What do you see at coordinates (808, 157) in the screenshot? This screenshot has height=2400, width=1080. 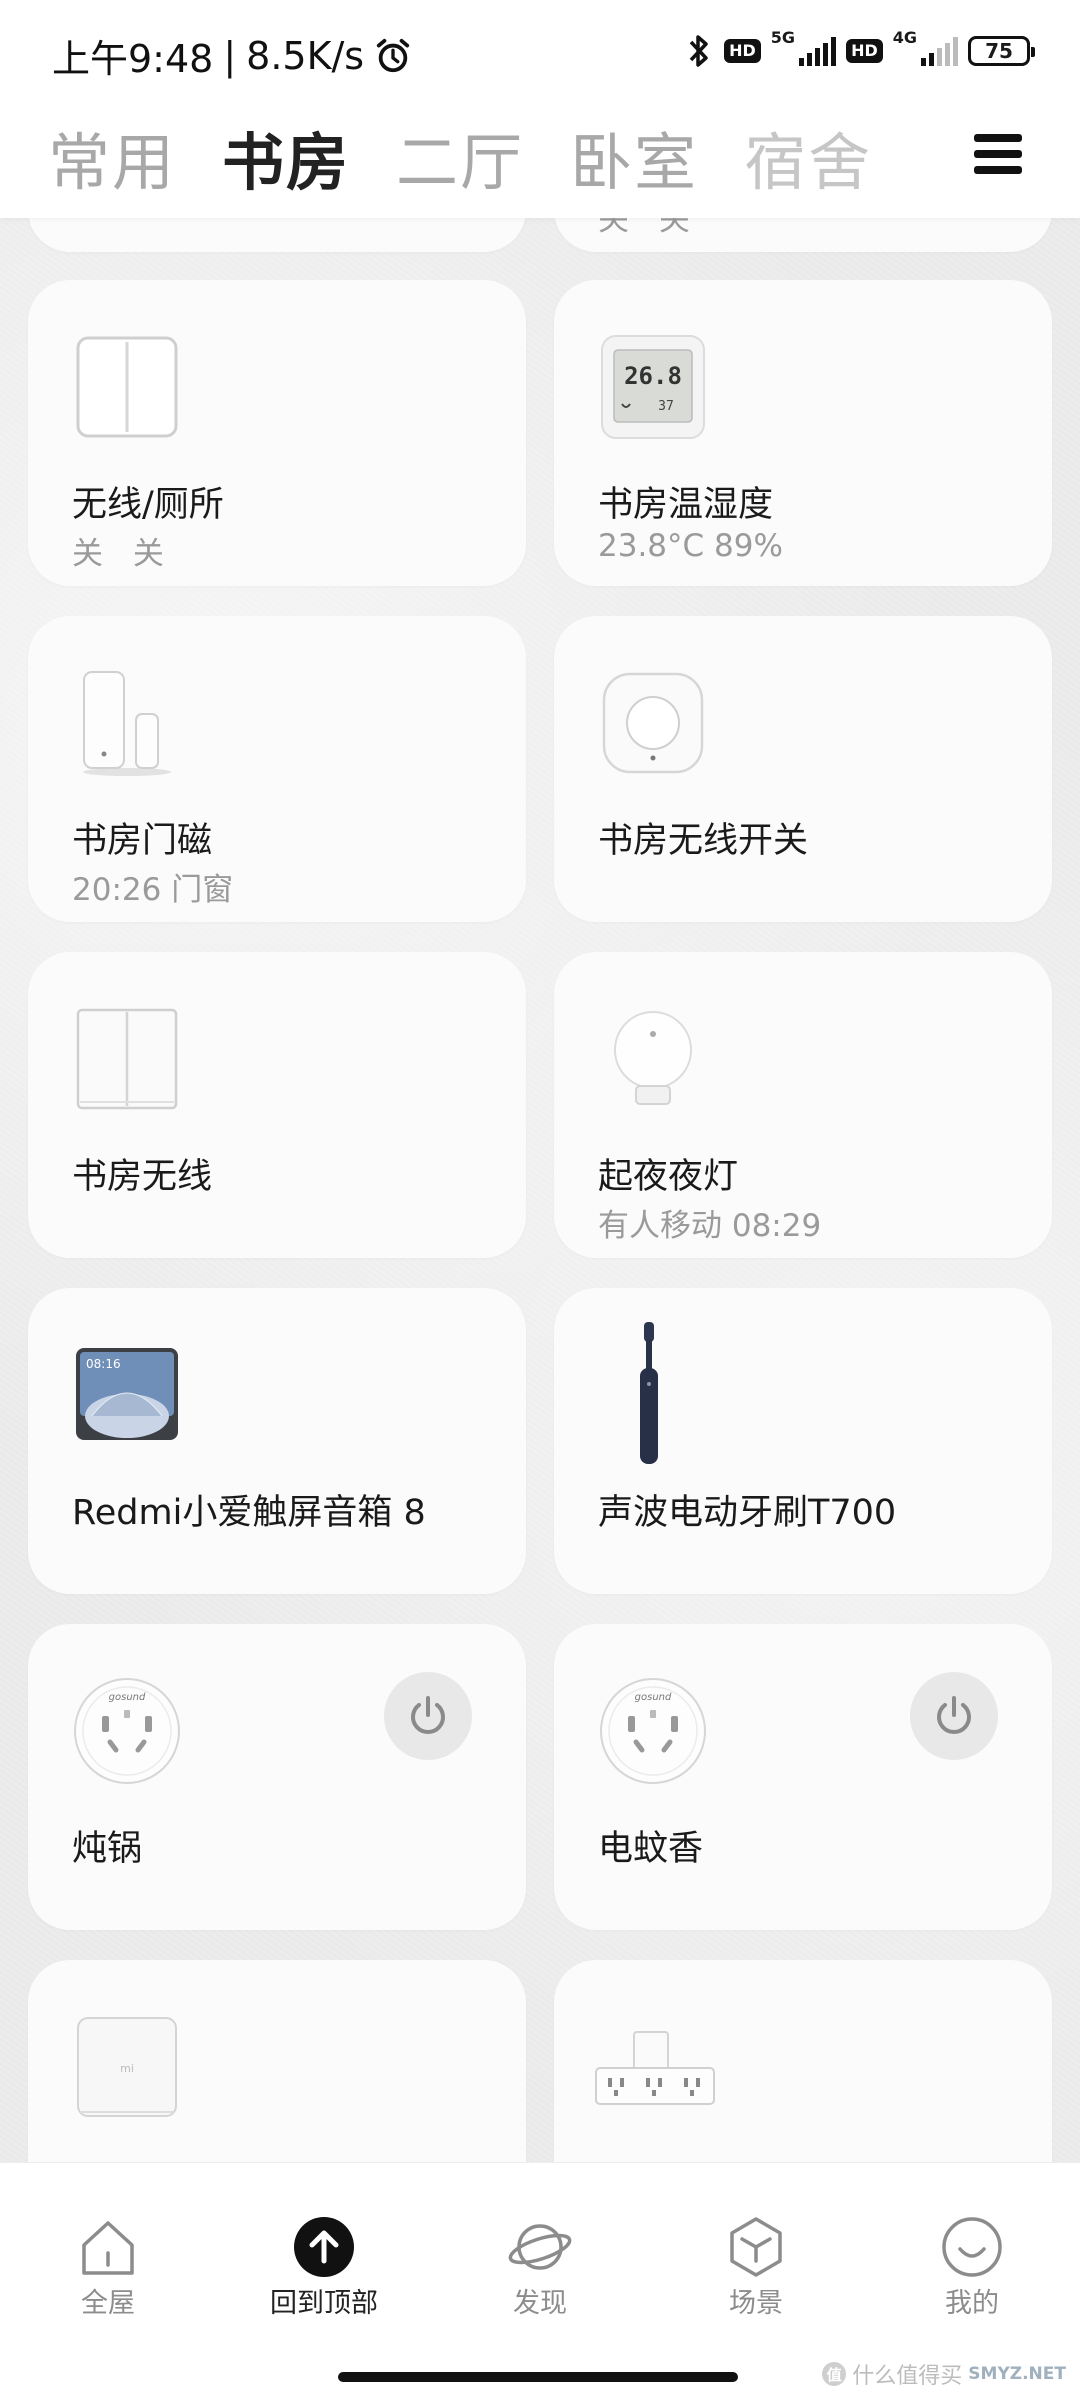 I see `tab-sushe: 宿舍` at bounding box center [808, 157].